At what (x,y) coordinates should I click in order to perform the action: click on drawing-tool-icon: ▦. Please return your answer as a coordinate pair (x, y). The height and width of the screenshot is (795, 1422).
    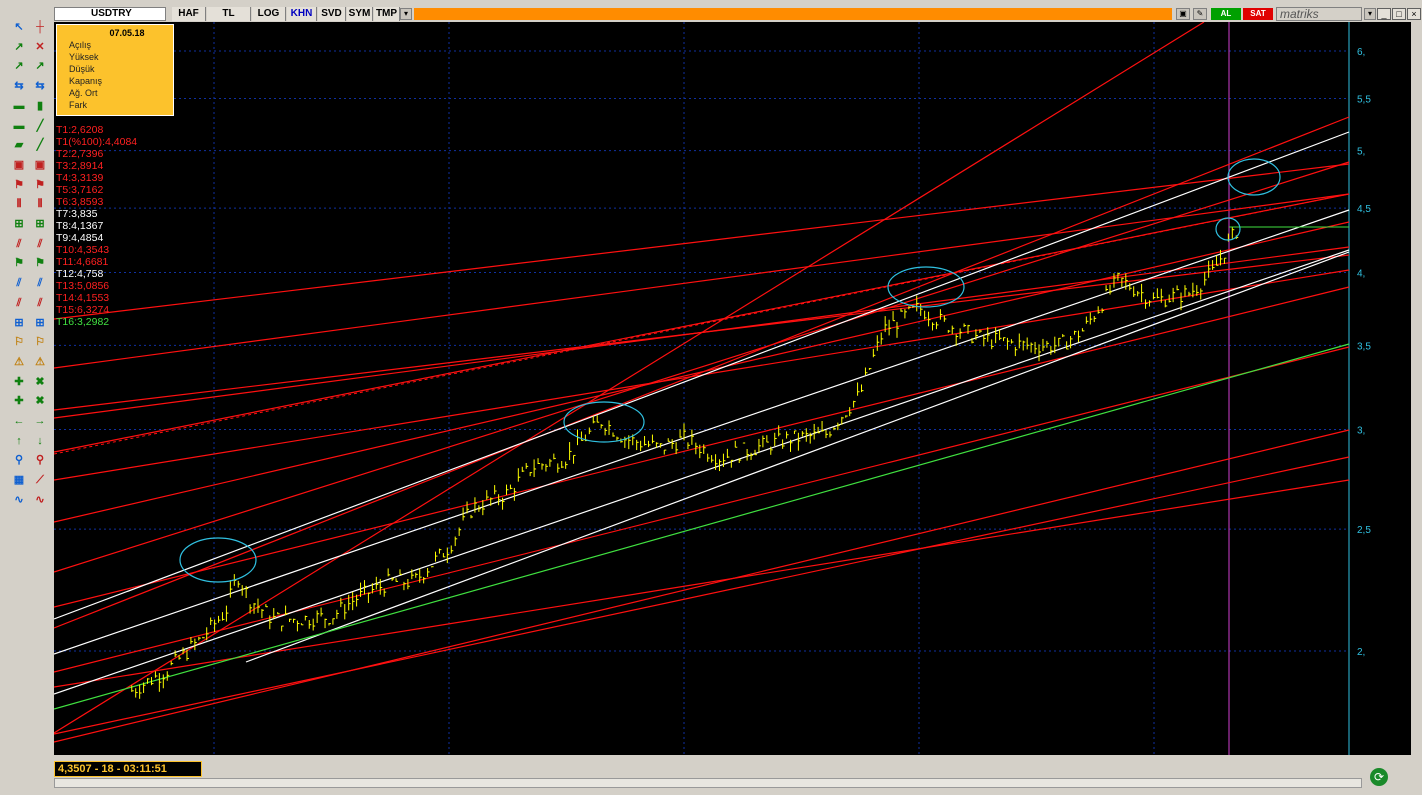
    Looking at the image, I should click on (19, 480).